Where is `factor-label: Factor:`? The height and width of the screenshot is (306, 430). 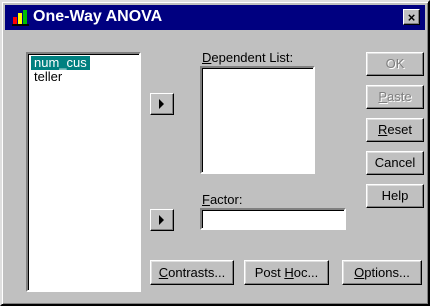 factor-label: Factor: is located at coordinates (222, 199).